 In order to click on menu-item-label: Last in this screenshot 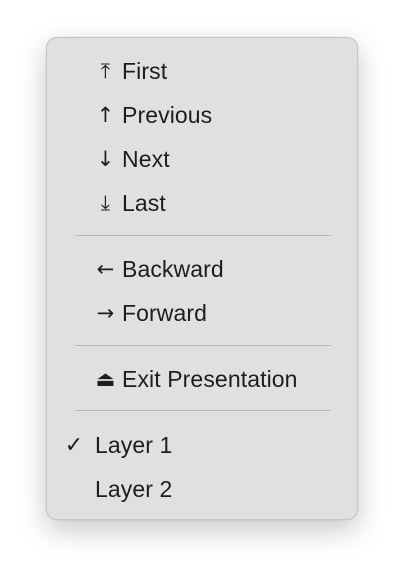, I will do `click(144, 202)`.